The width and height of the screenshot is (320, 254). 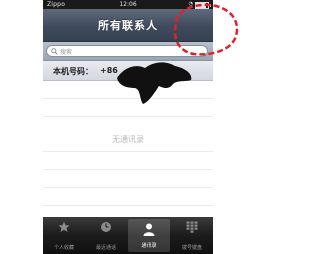 I want to click on tab-label: 通讯录, so click(x=149, y=246).